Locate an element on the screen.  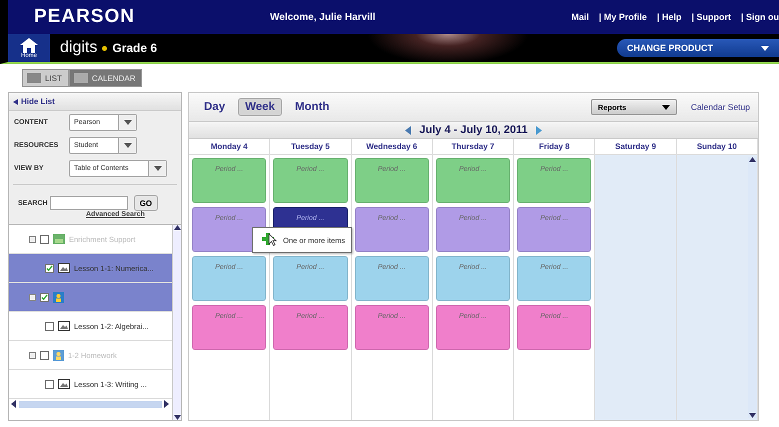
date-range: July 4 - July 10, 2011 is located at coordinates (473, 130).